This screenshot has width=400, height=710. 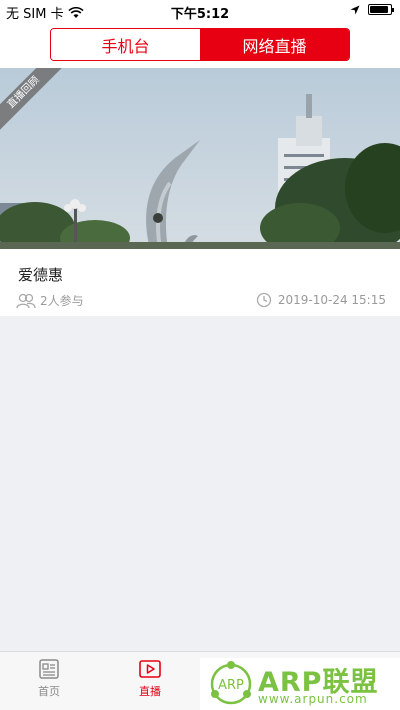 I want to click on live-meta: 2人参与 2019-10-24 15:15, so click(x=201, y=301).